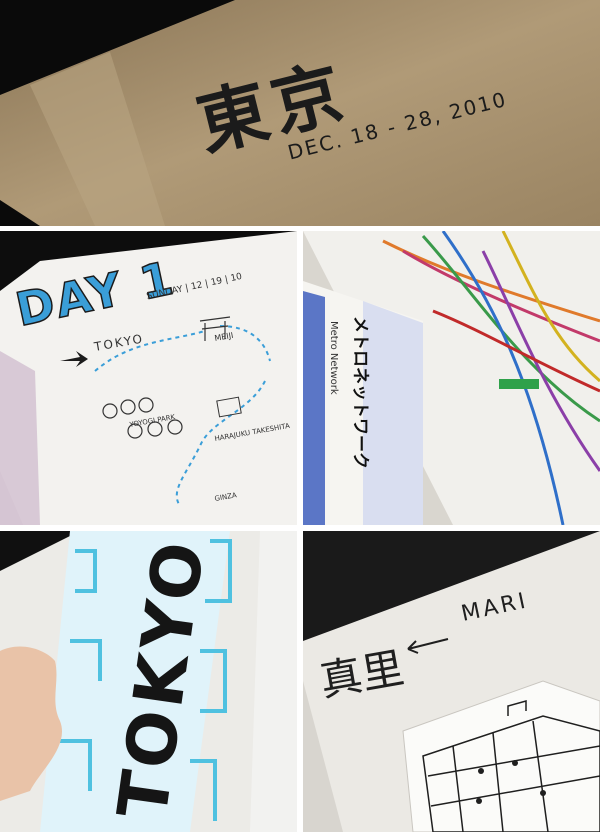 The image size is (600, 832). I want to click on brochure-title-en: Metro Network, so click(333, 358).